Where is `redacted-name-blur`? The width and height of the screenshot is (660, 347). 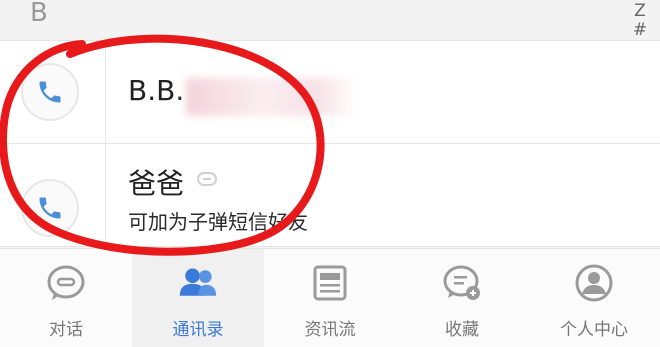
redacted-name-blur is located at coordinates (272, 97).